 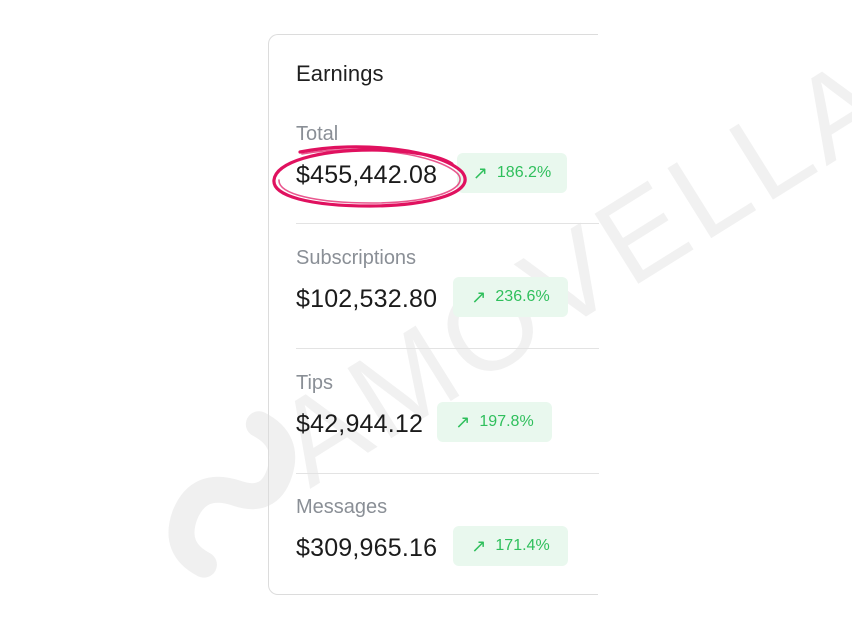 What do you see at coordinates (367, 175) in the screenshot?
I see `section-amount: $455,442.08` at bounding box center [367, 175].